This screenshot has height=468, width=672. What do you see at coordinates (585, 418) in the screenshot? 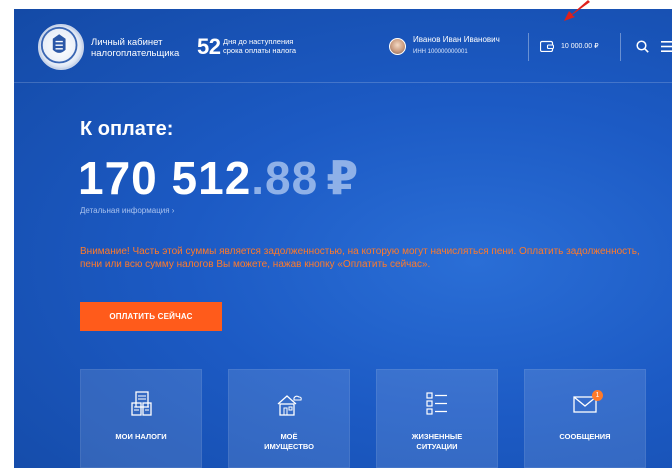
I see `tile-messages: СООБЩЕНИЯ` at bounding box center [585, 418].